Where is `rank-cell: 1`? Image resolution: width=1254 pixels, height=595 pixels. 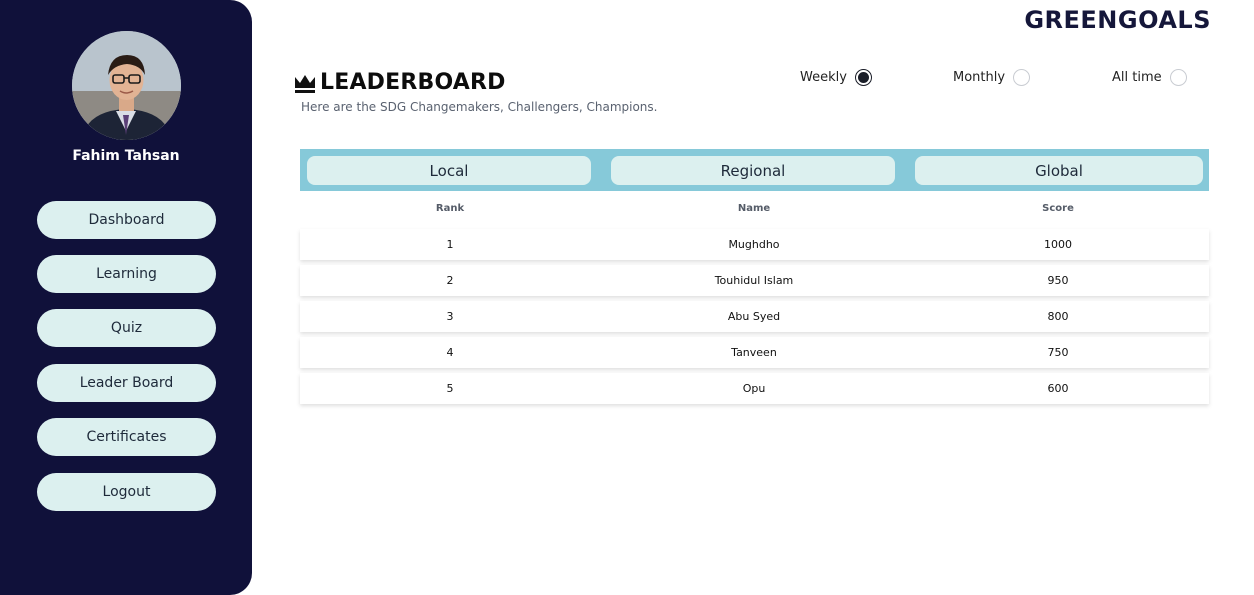 rank-cell: 1 is located at coordinates (450, 244).